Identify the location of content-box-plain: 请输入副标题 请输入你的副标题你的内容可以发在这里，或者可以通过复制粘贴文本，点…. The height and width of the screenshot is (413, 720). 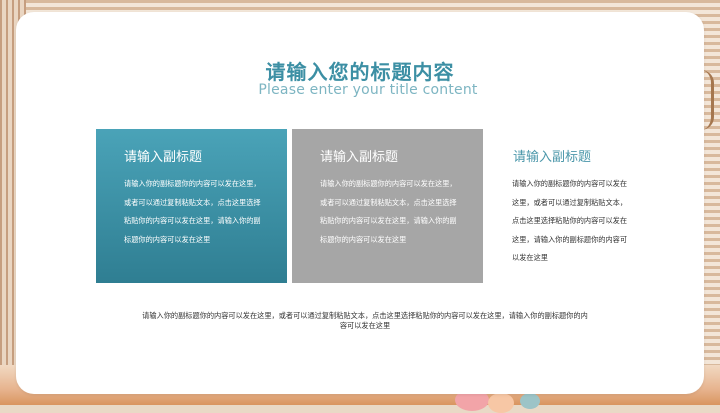
(565, 206).